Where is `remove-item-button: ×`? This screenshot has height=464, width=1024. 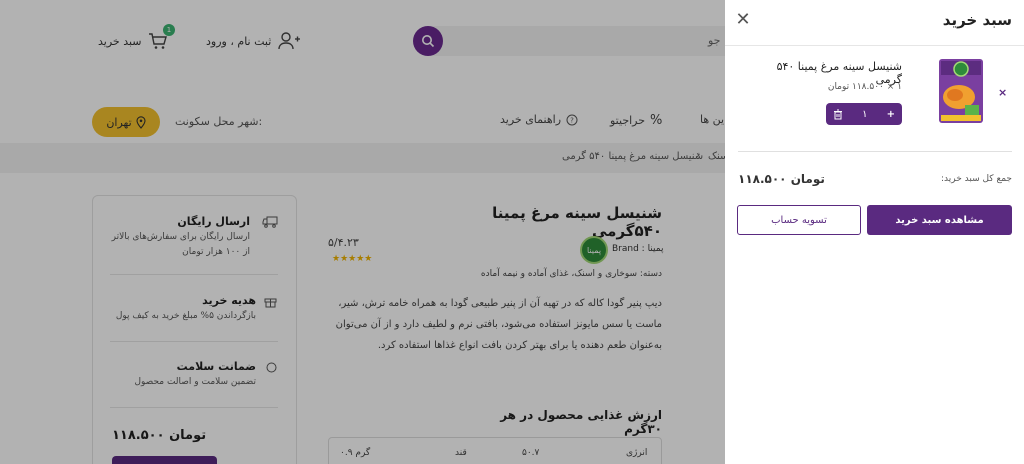
remove-item-button: × is located at coordinates (1002, 92).